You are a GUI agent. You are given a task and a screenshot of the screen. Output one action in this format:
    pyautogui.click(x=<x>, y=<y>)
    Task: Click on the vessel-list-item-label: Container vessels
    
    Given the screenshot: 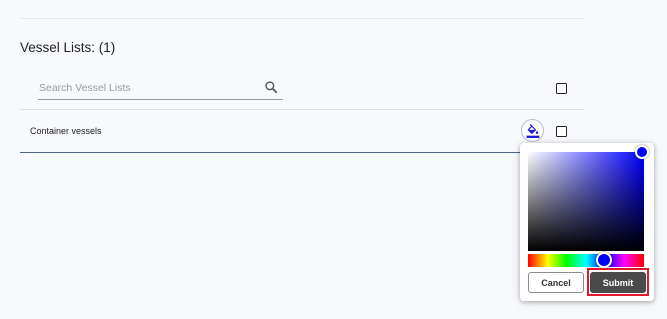 What is the action you would take?
    pyautogui.click(x=66, y=131)
    